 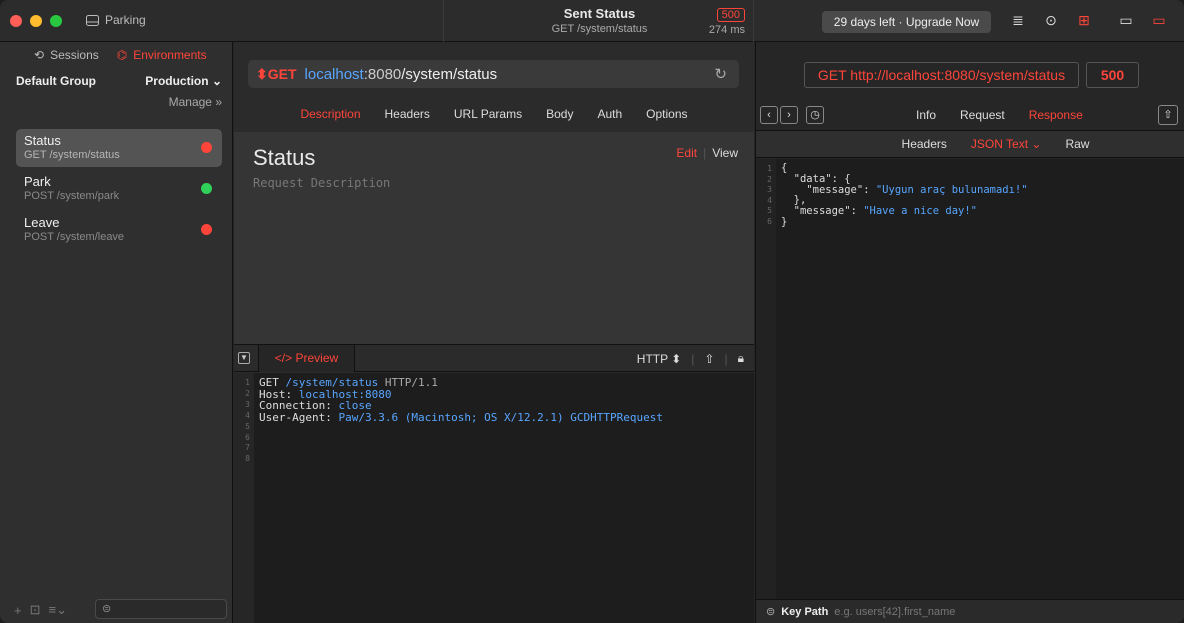 What do you see at coordinates (924, 144) in the screenshot?
I see `subtab-headers: Headers` at bounding box center [924, 144].